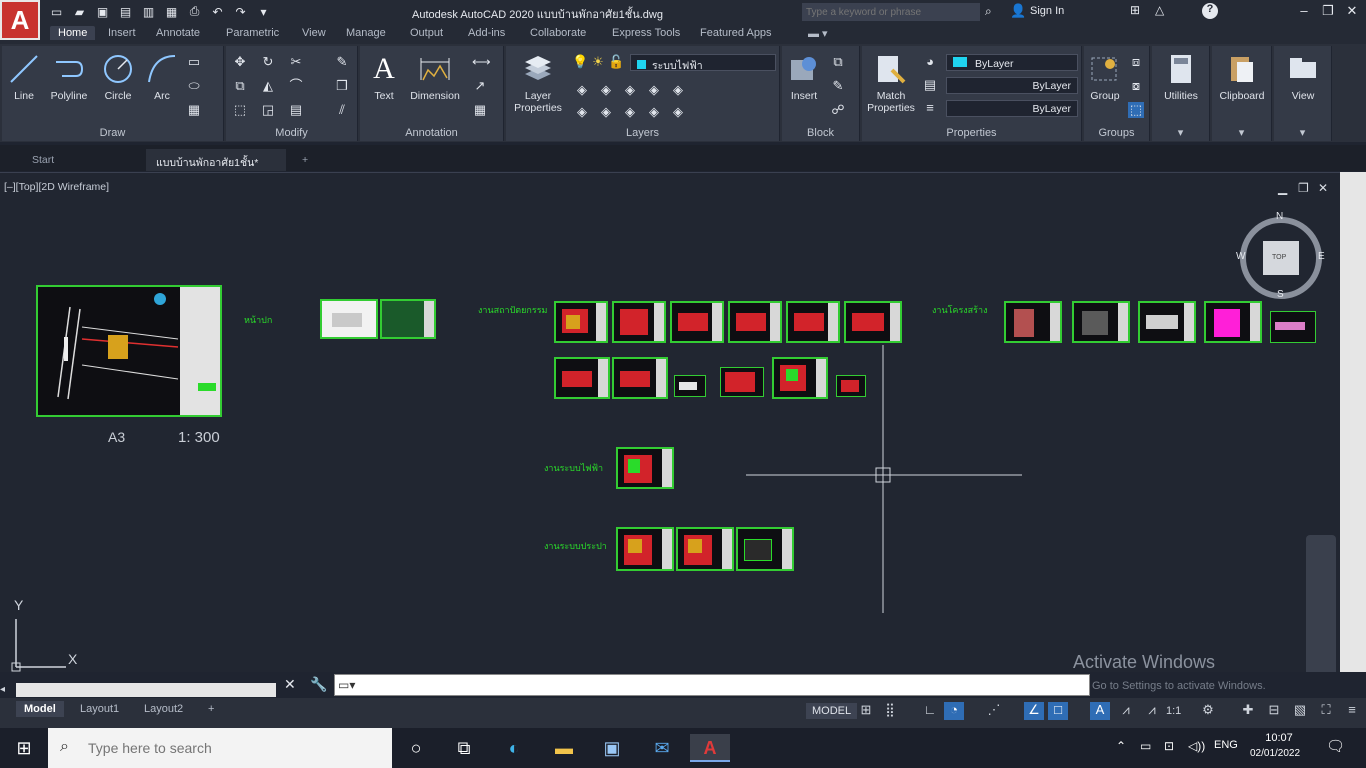  What do you see at coordinates (1352, 11) in the screenshot?
I see `close-icon: ✕` at bounding box center [1352, 11].